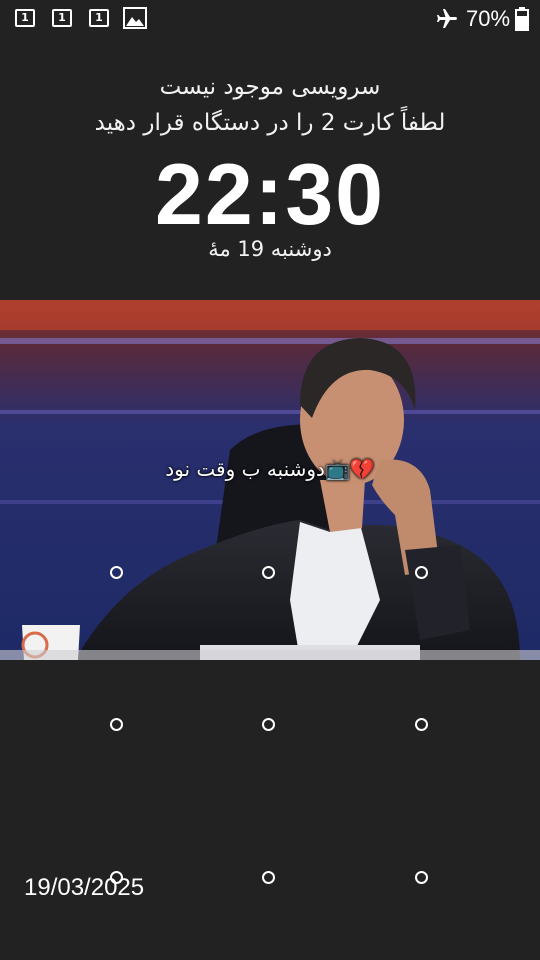  I want to click on tv-broken-heart-icon: 📺💔, so click(349, 469).